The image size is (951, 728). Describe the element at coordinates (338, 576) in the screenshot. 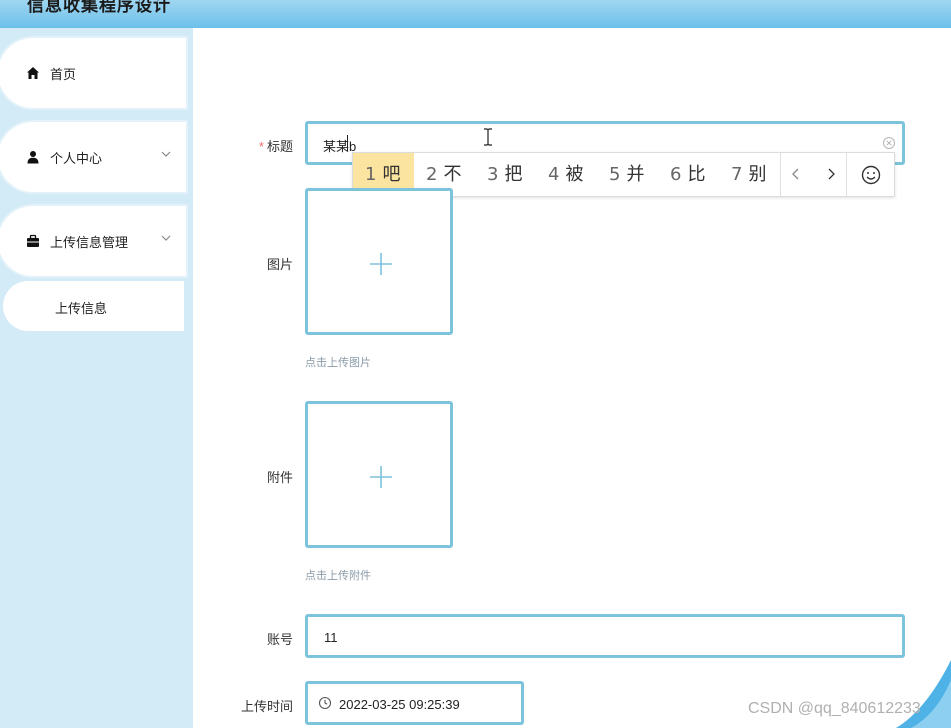

I see `attachment-upload-hint: 点击上传附件` at that location.